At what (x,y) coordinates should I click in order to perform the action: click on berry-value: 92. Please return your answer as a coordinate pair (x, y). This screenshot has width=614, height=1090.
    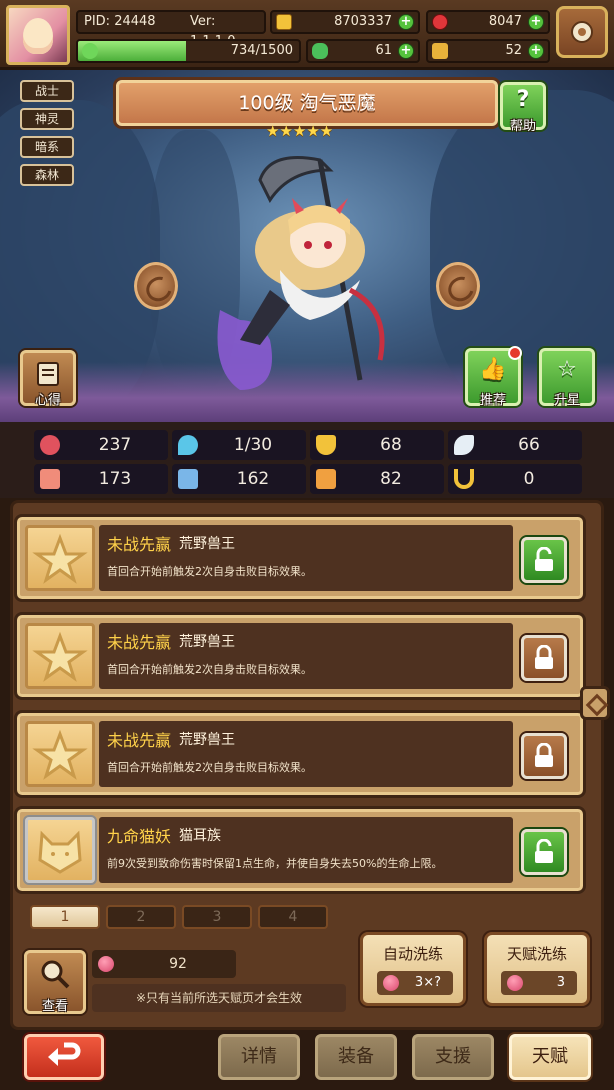
    Looking at the image, I should click on (178, 964).